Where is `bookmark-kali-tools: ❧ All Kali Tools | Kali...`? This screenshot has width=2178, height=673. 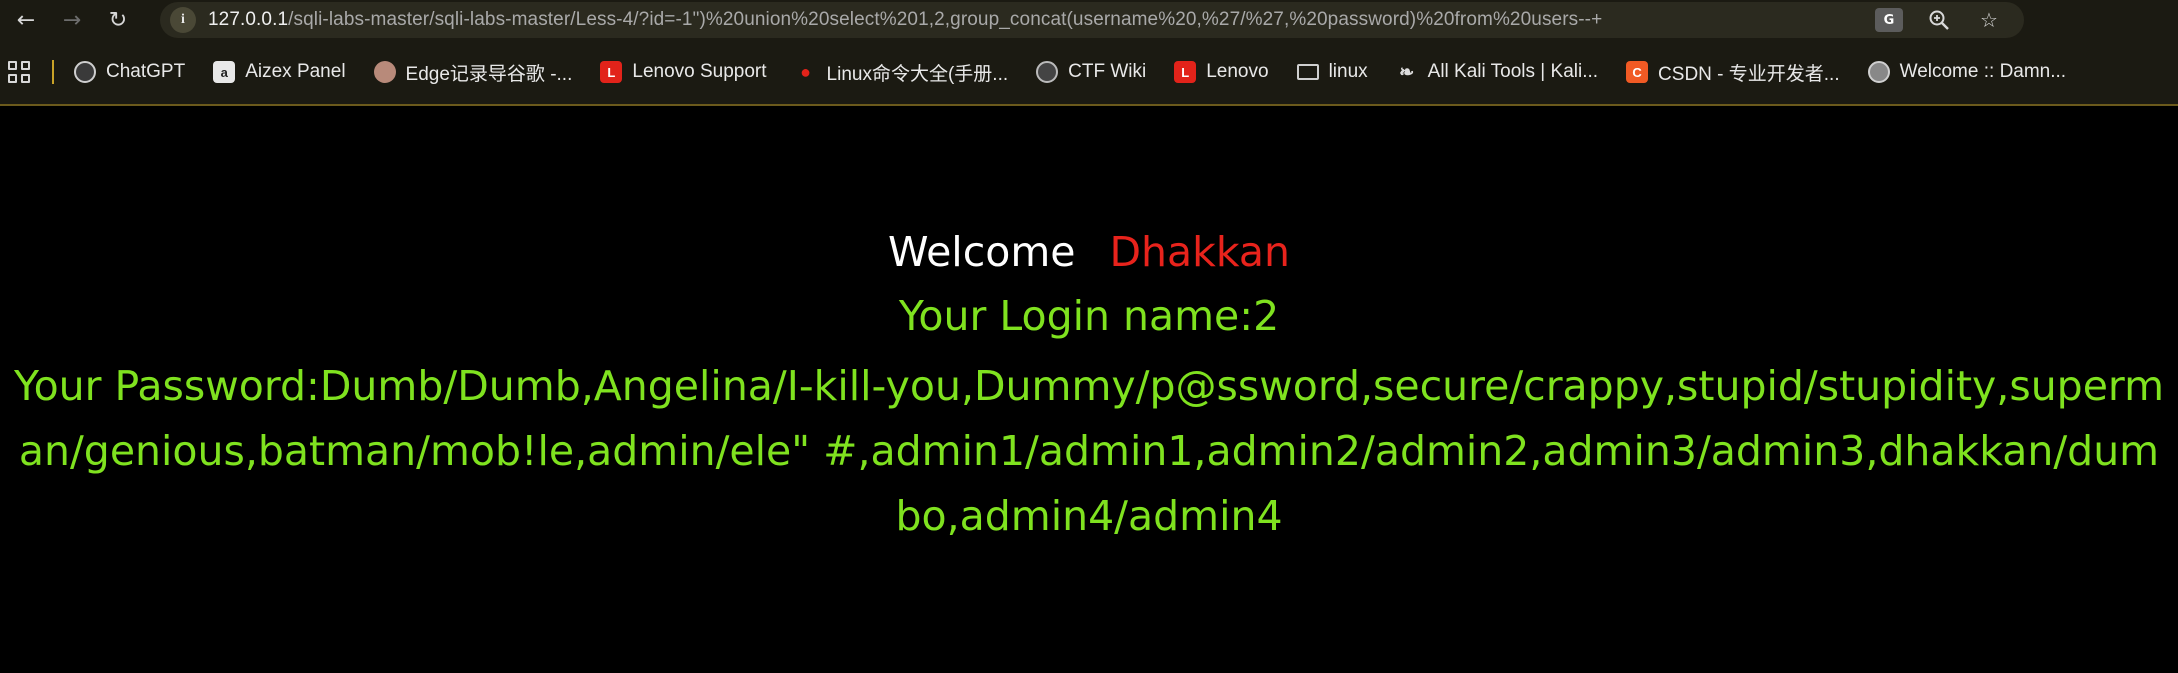 bookmark-kali-tools: ❧ All Kali Tools | Kali... is located at coordinates (1497, 72).